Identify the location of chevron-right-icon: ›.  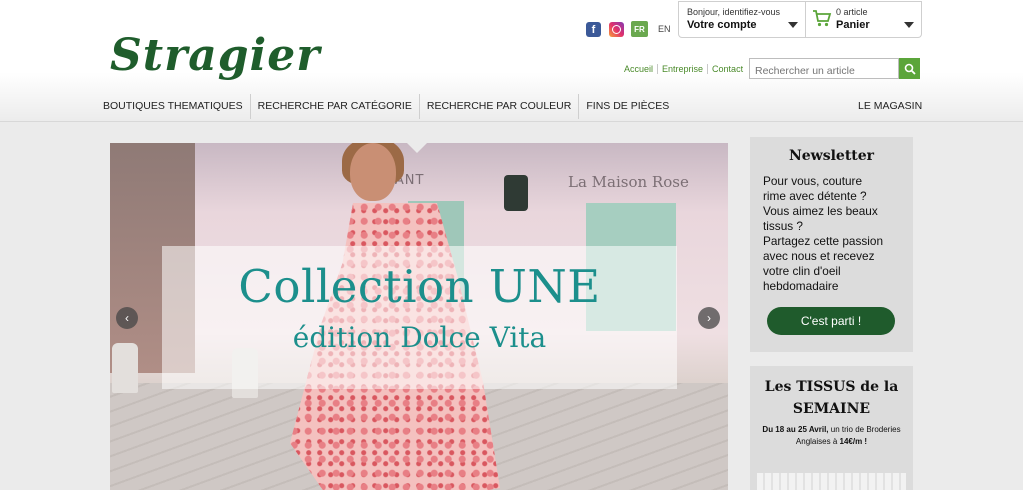
(709, 318).